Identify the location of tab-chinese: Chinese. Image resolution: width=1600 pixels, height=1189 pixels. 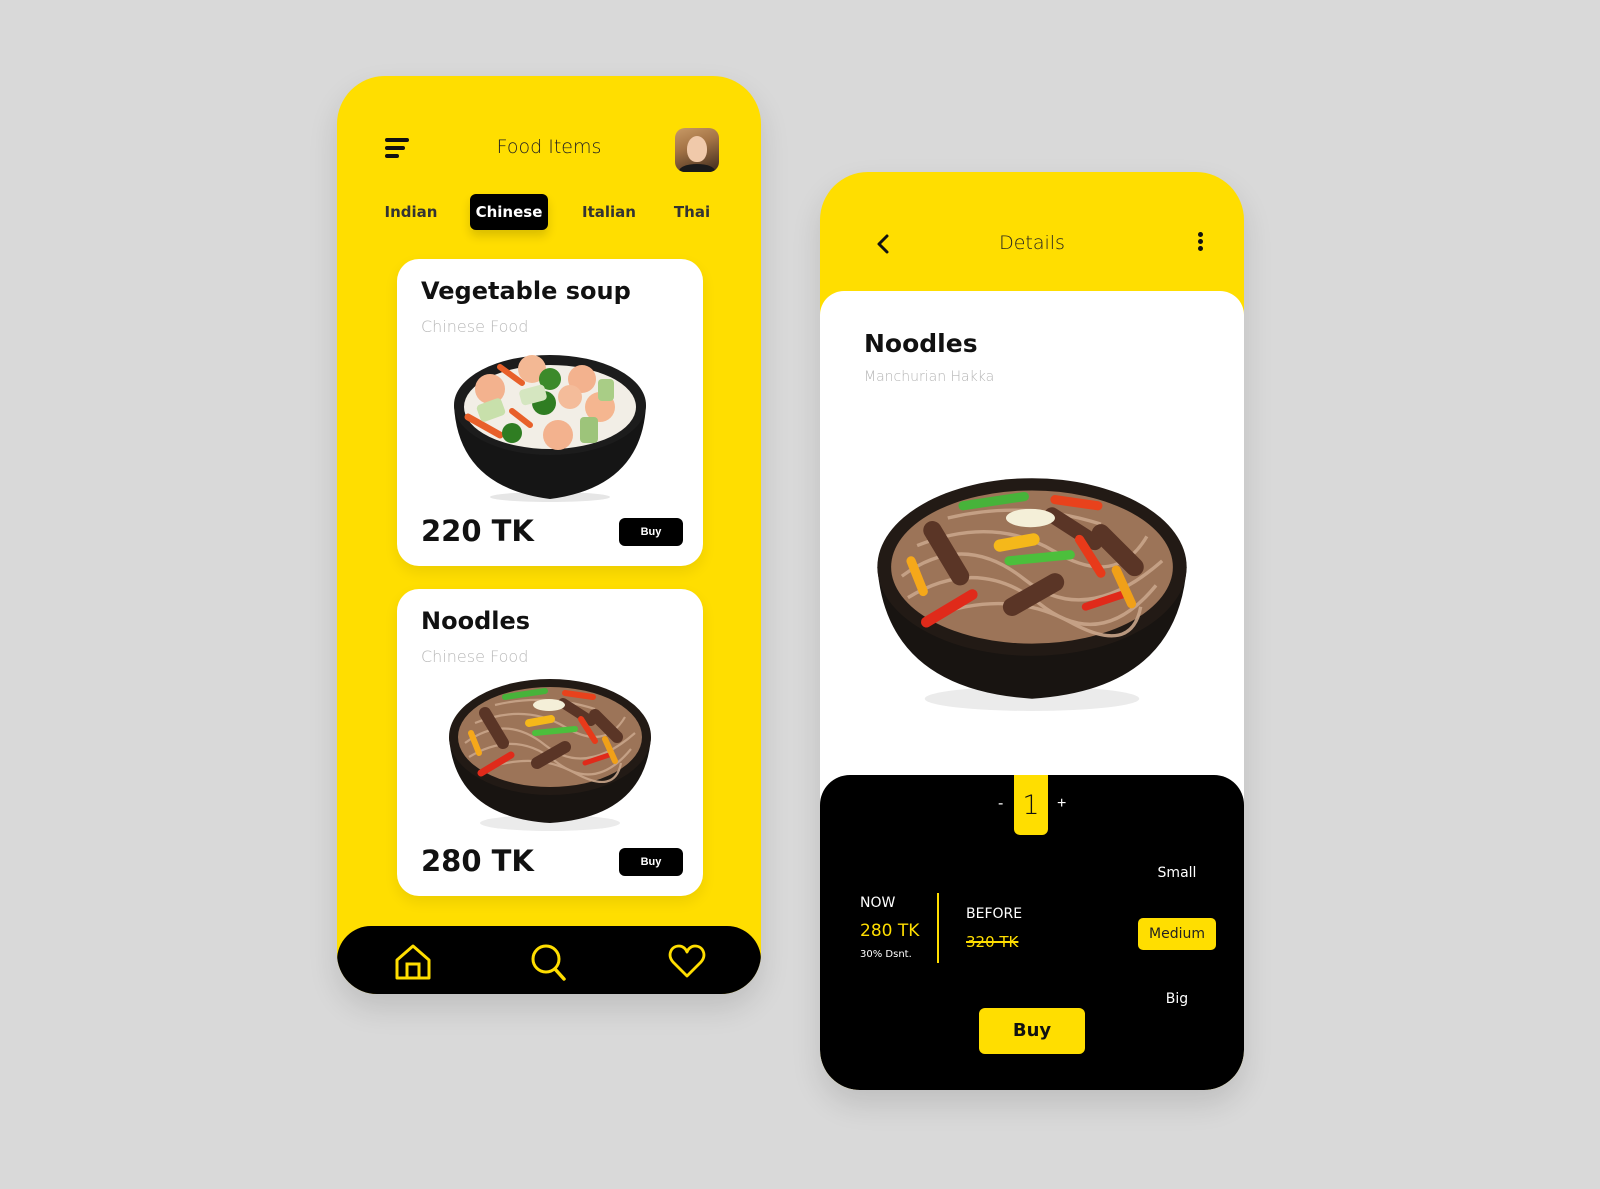
(509, 212).